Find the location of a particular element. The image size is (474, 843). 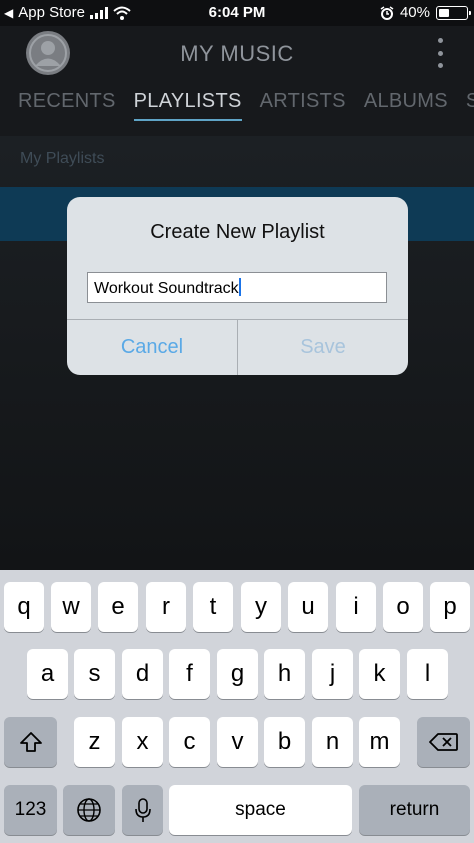

key-c: c is located at coordinates (189, 742).